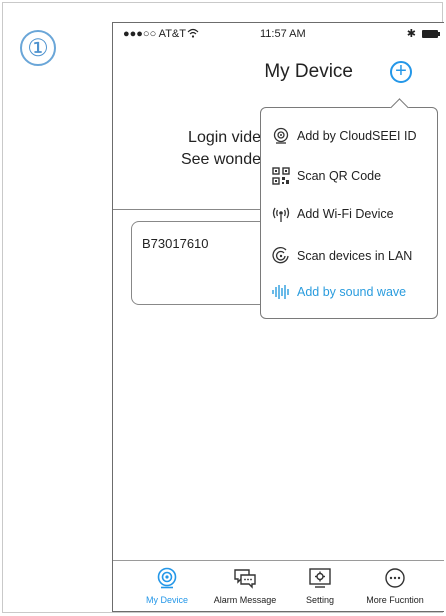  What do you see at coordinates (308, 71) in the screenshot?
I see `page-title: My Device` at bounding box center [308, 71].